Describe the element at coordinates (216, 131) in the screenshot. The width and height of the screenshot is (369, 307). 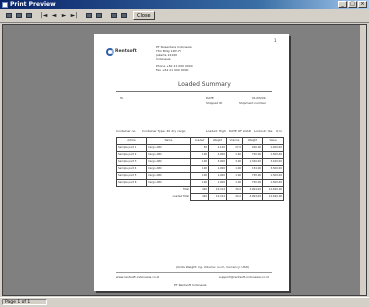
I see `subheader-item: Loaded: High` at that location.